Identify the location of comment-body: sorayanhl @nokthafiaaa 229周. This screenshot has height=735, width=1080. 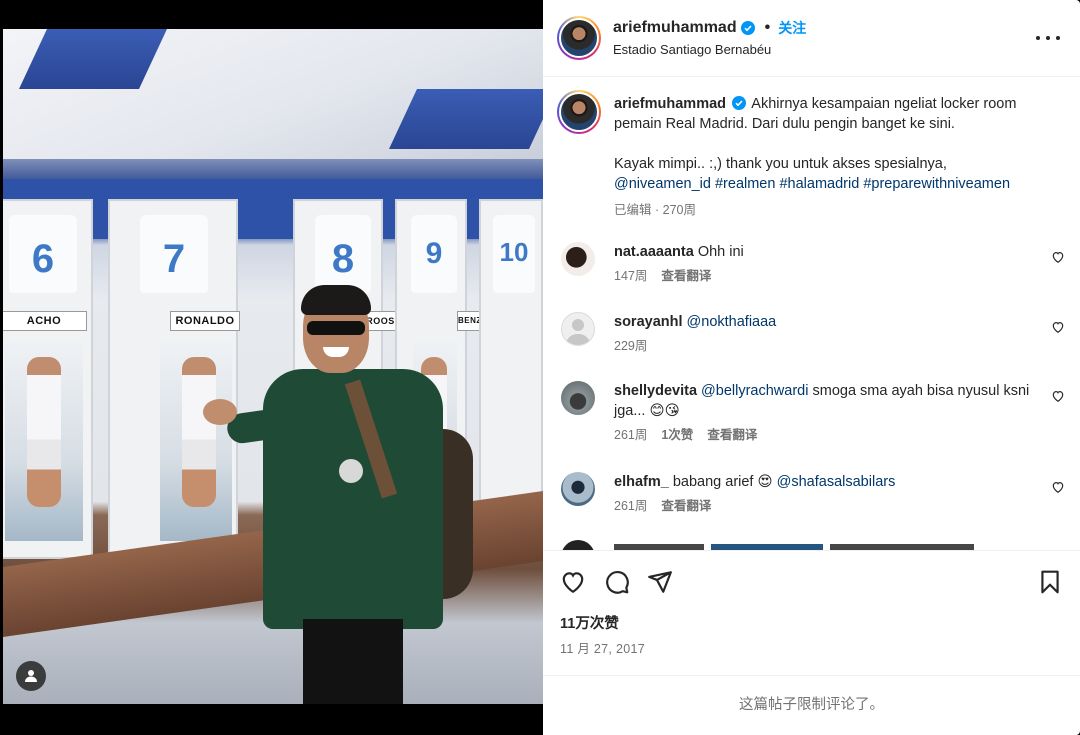
(824, 334).